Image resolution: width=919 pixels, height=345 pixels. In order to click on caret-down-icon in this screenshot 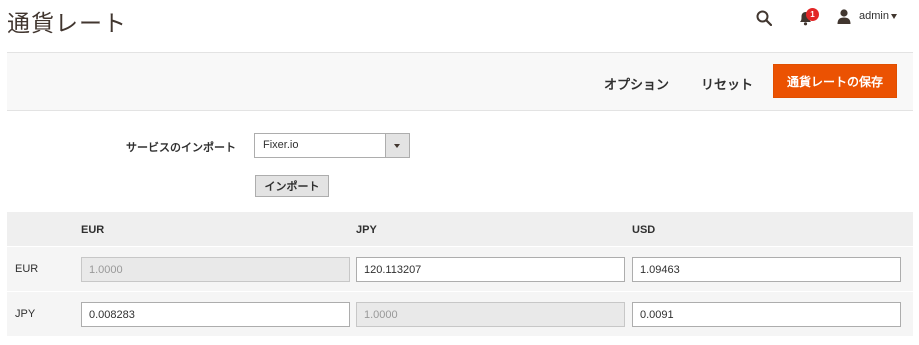, I will do `click(894, 16)`.